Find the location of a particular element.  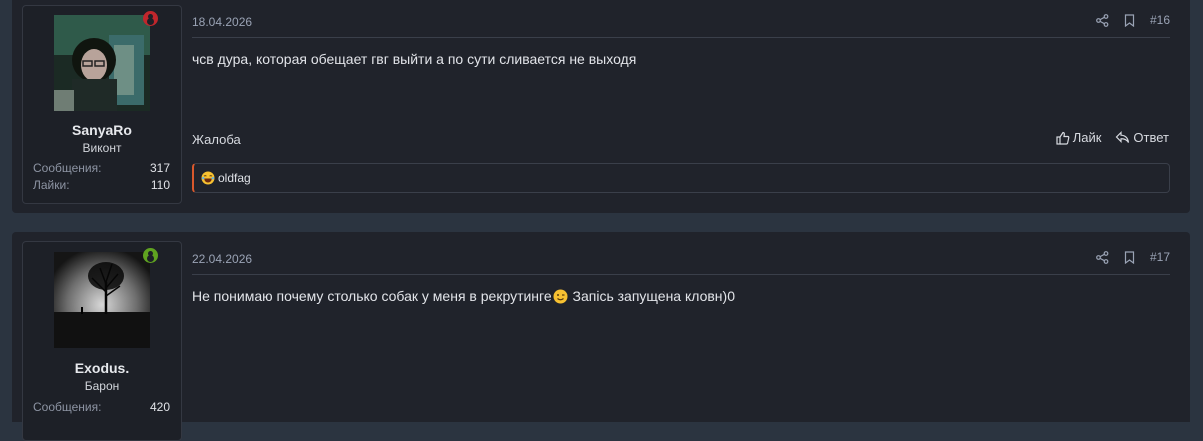

reply-label: Ответ is located at coordinates (1151, 137).